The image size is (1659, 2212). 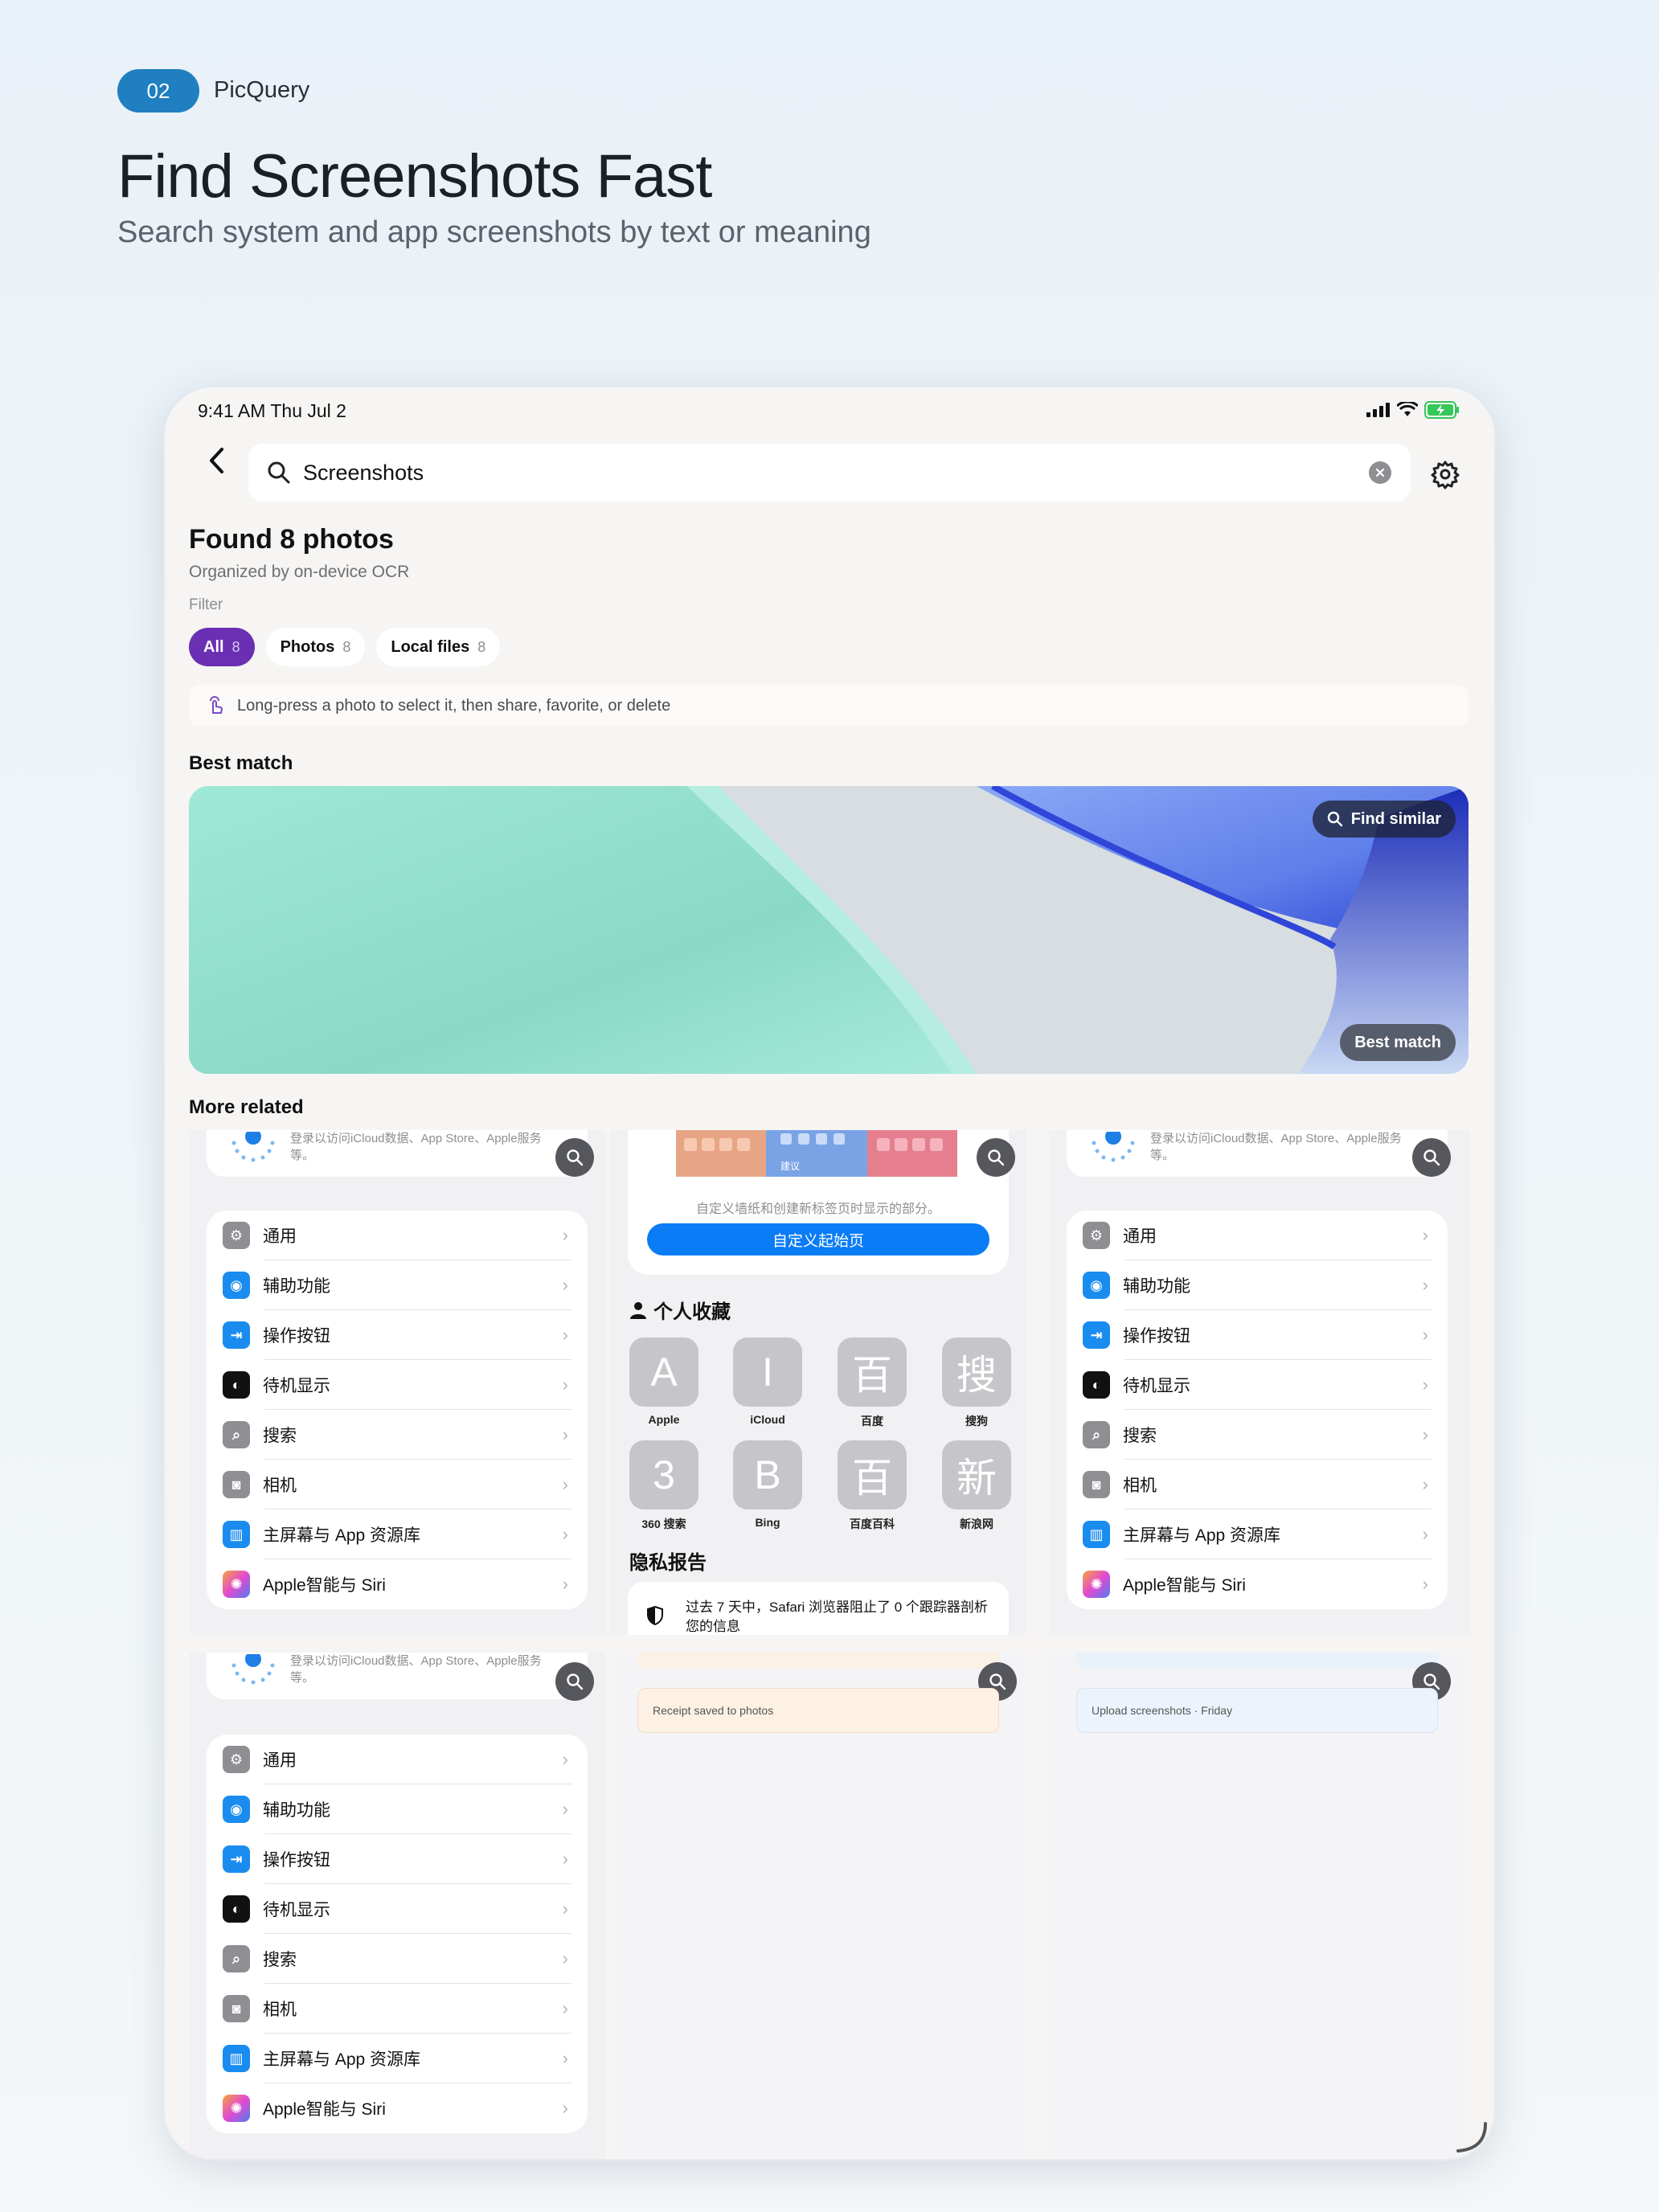 What do you see at coordinates (663, 1486) in the screenshot?
I see `favorite-item: 3 360 搜索` at bounding box center [663, 1486].